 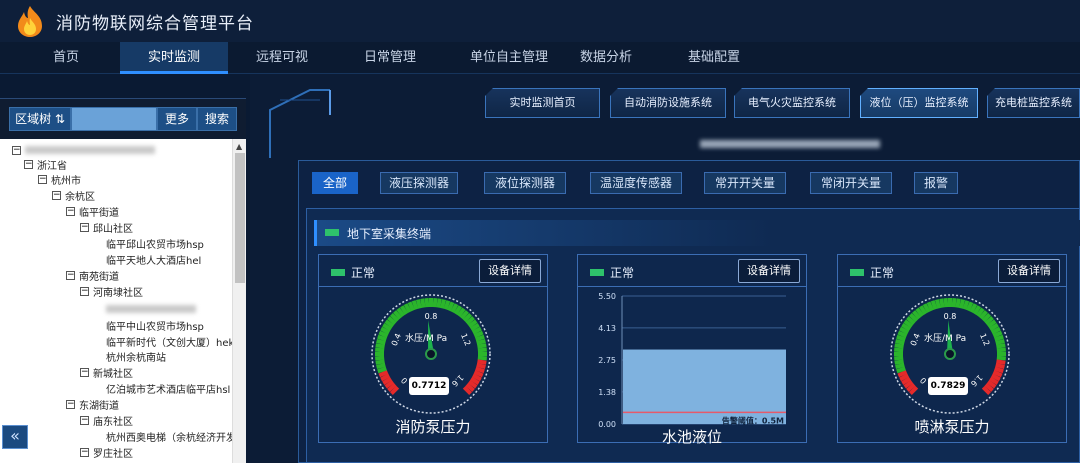 I want to click on double-chevron-left-icon: «, so click(x=15, y=437).